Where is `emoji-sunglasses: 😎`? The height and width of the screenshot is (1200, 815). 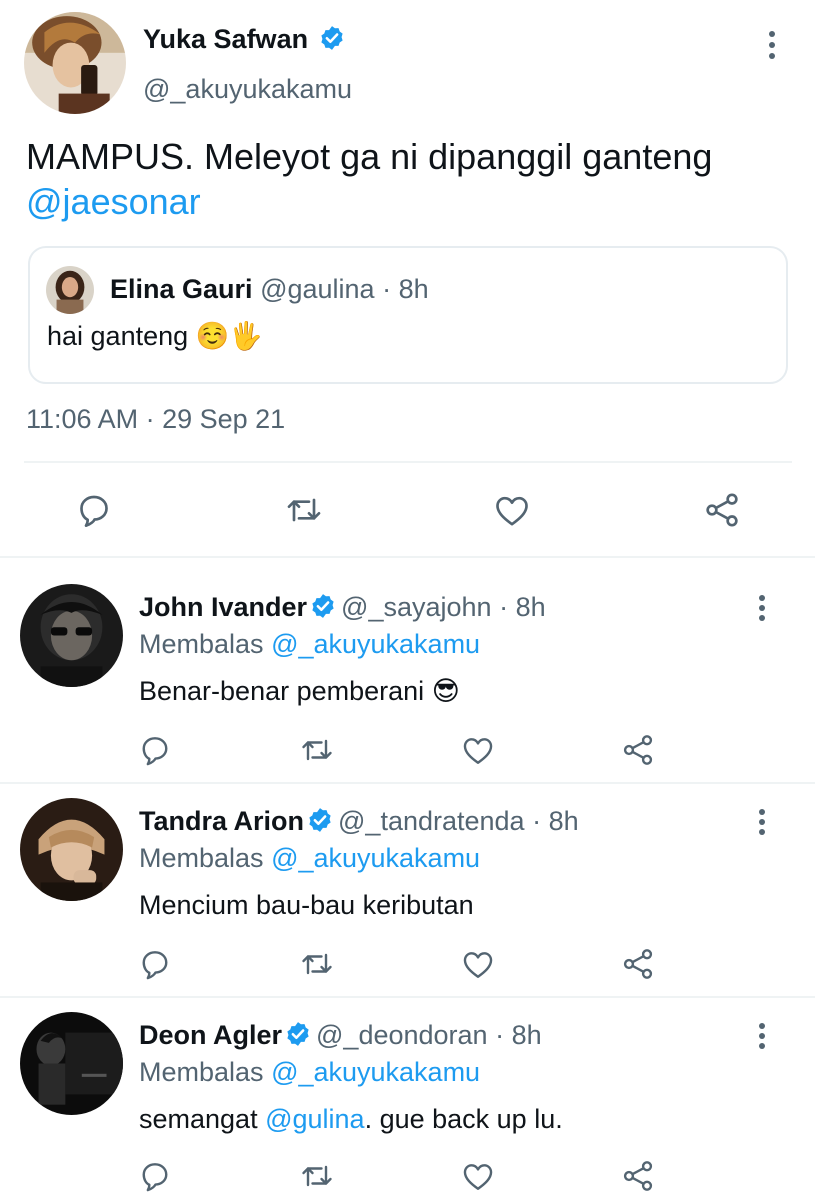
emoji-sunglasses: 😎 is located at coordinates (445, 691).